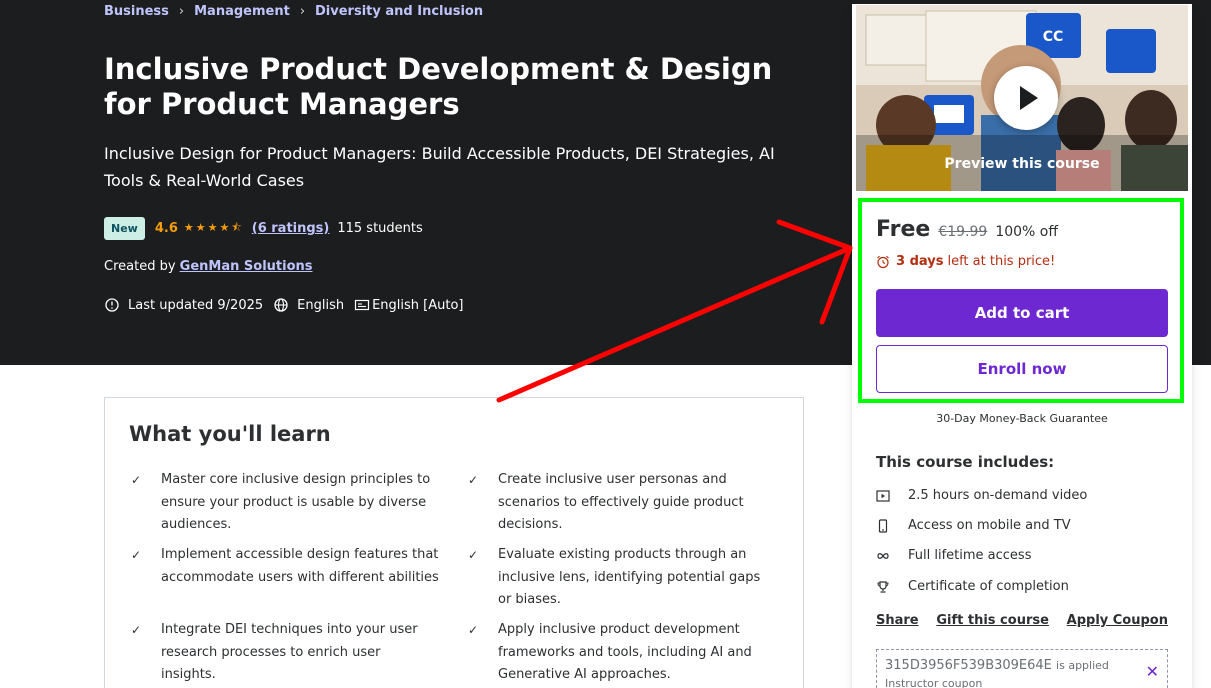 This screenshot has height=688, width=1211. What do you see at coordinates (1082, 665) in the screenshot?
I see `coupon-applied-text: is applied` at bounding box center [1082, 665].